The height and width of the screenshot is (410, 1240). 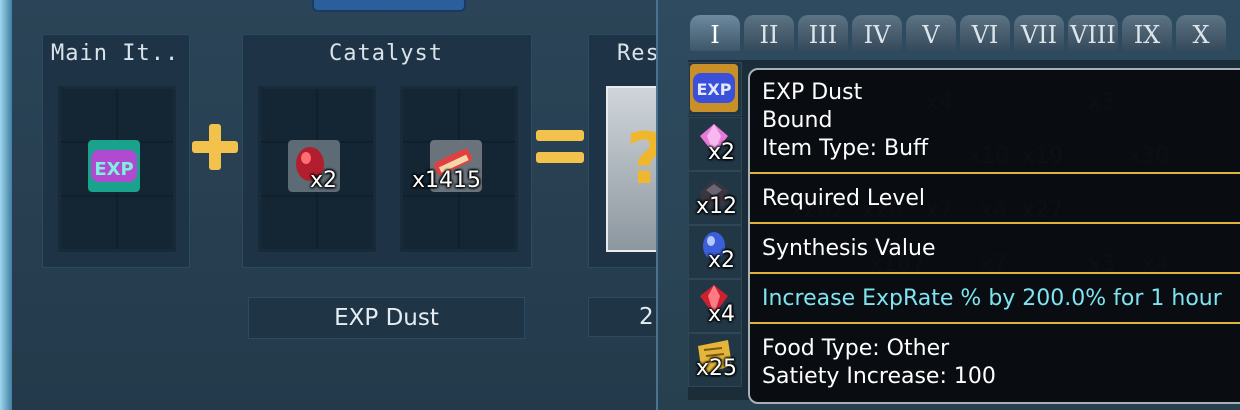 What do you see at coordinates (215, 147) in the screenshot?
I see `plus-icon` at bounding box center [215, 147].